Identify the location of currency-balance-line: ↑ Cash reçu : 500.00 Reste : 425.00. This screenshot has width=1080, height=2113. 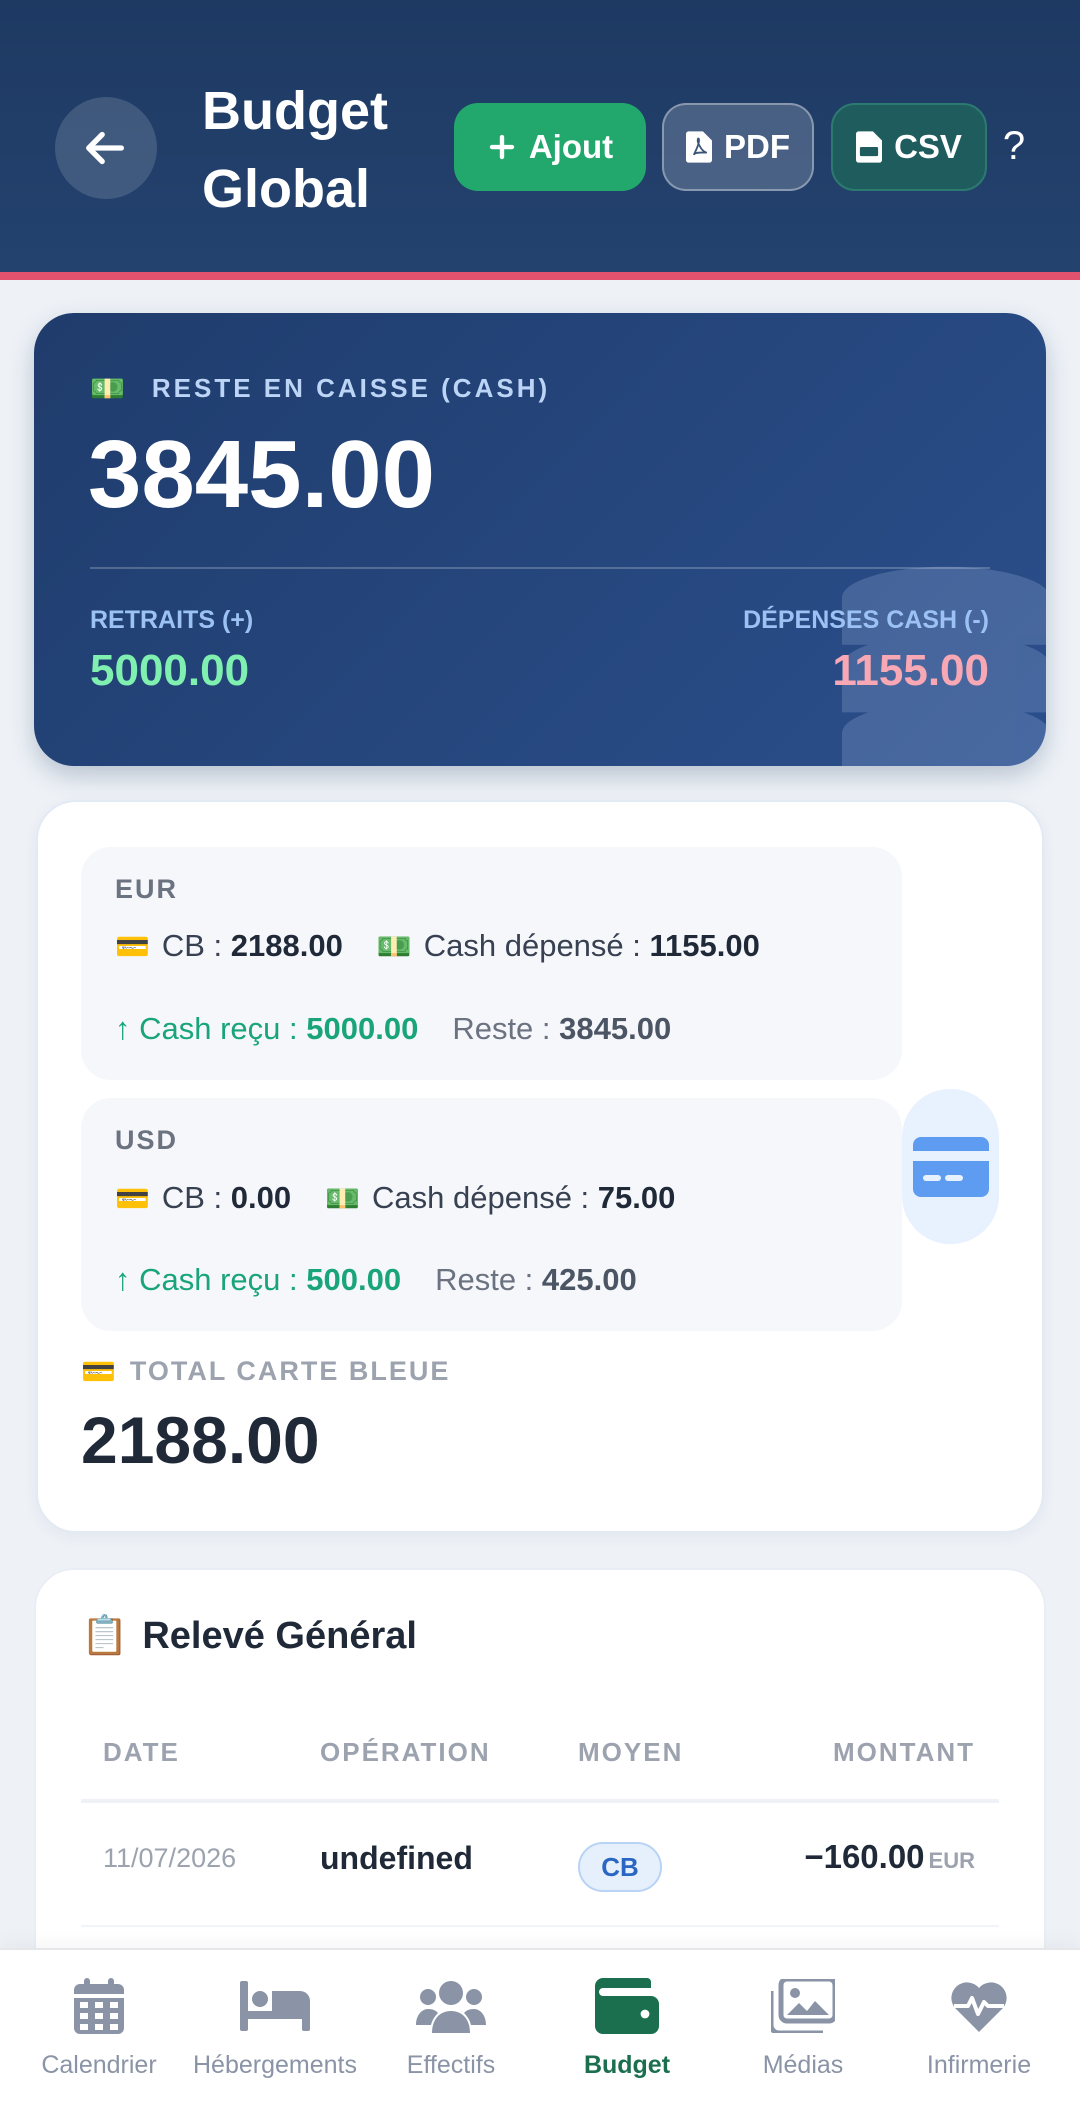
(376, 1280).